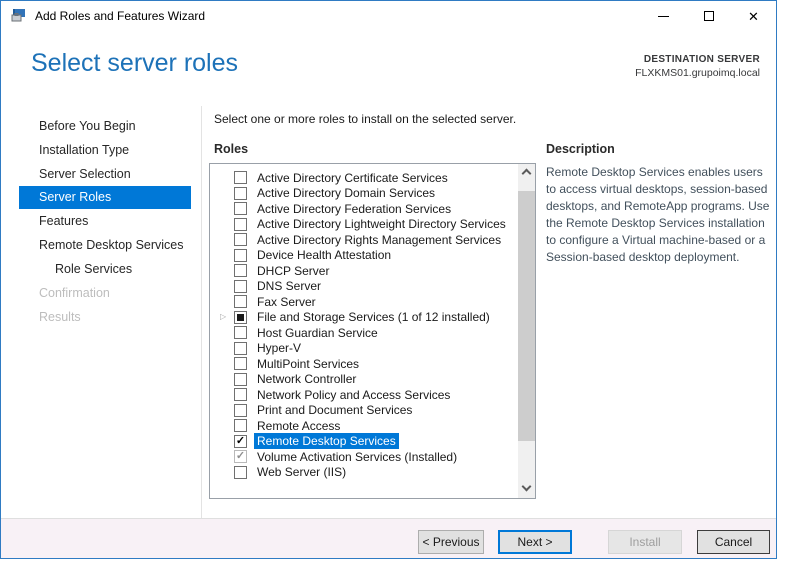 The image size is (786, 563). I want to click on role-row-active-directory-domain-services: Active Directory Domain Services, so click(364, 194).